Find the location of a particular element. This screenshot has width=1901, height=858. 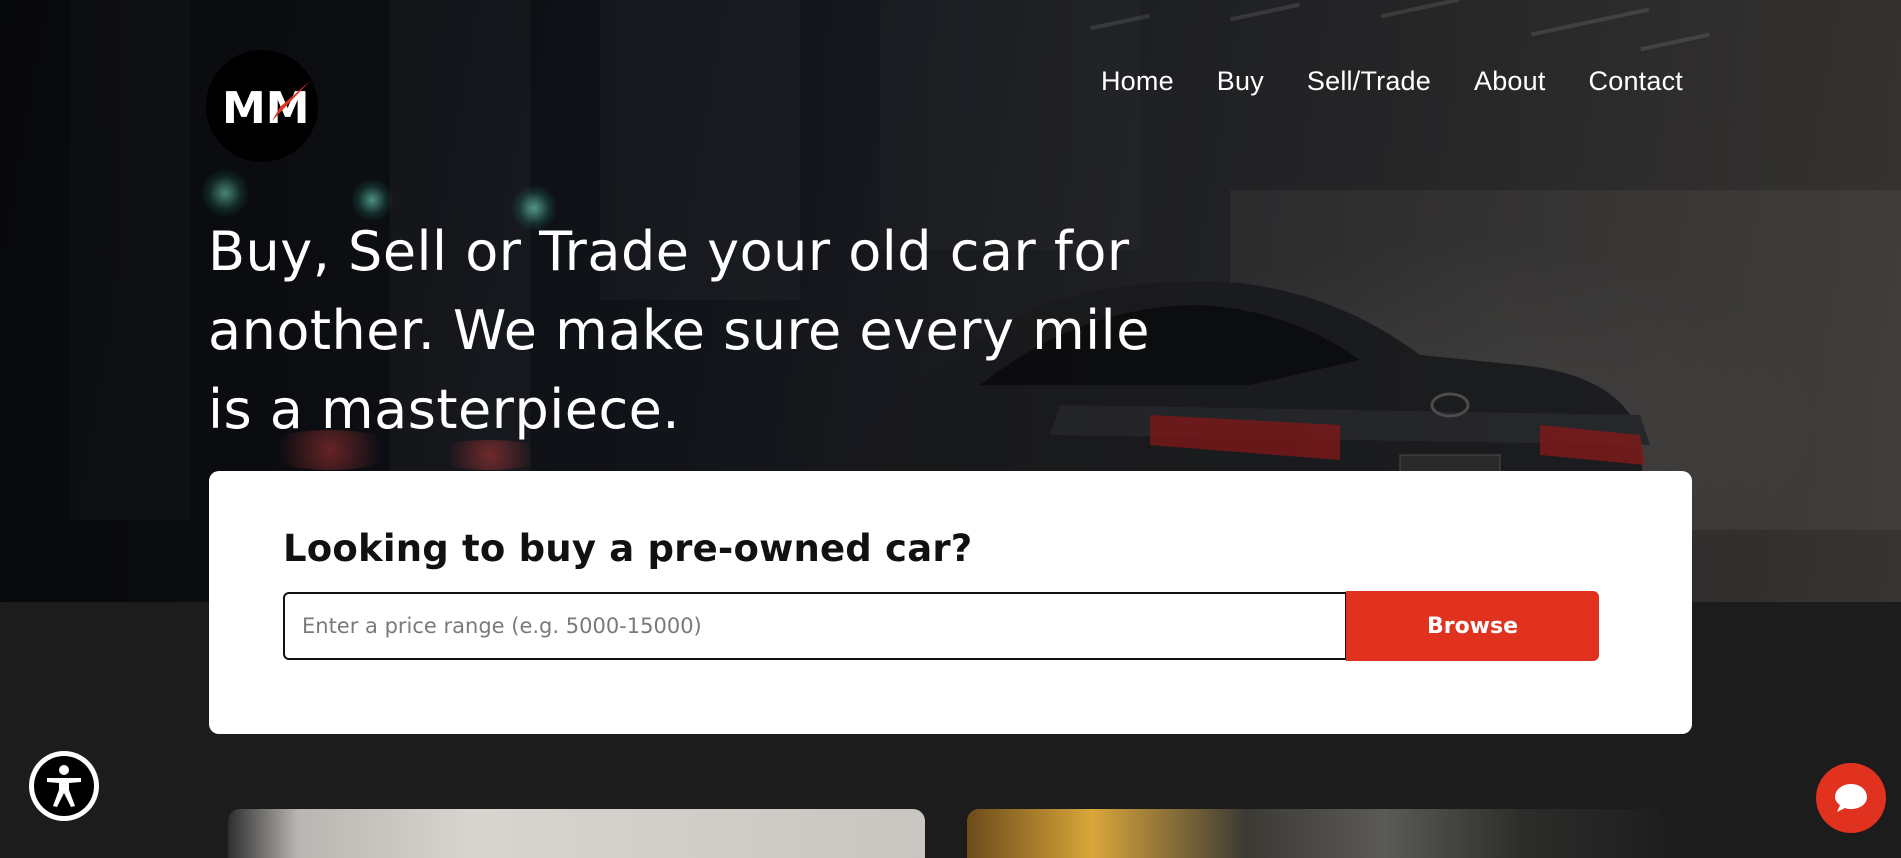

main-nav: Home Buy Sell/Trade About Contact is located at coordinates (1392, 81).